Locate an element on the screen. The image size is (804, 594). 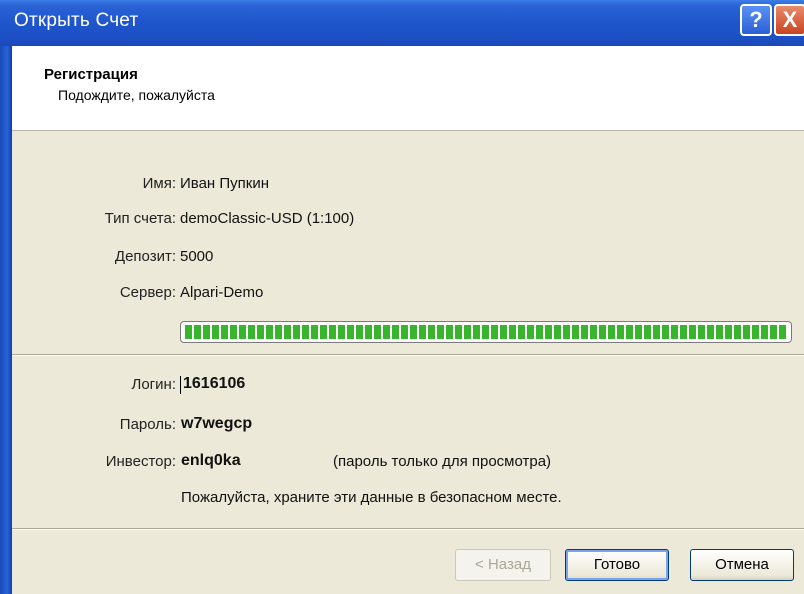
wizard-header: Регистрация Подождите, пожалуйста is located at coordinates (408, 88).